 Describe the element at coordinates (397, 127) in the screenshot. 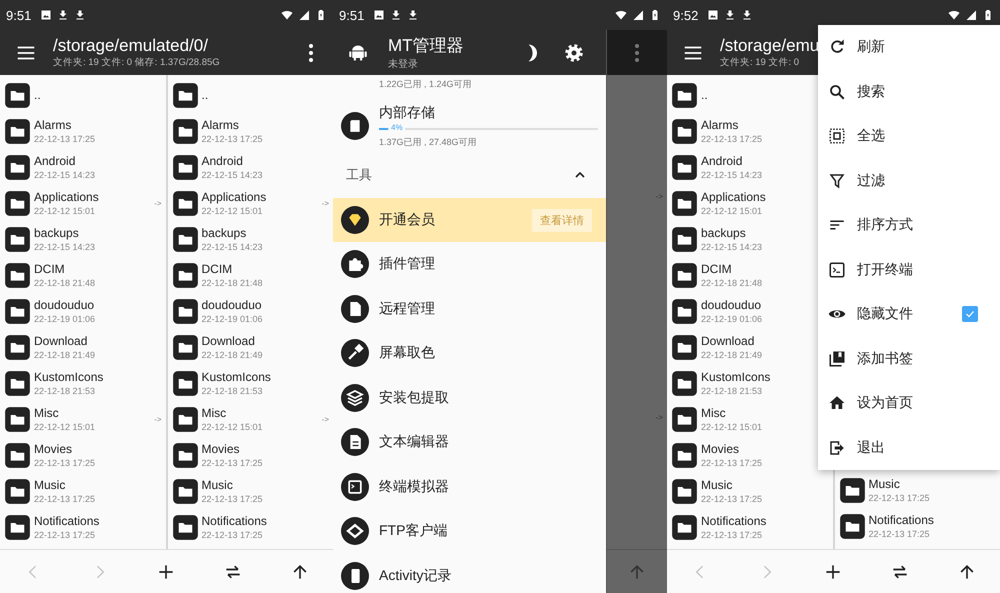

I see `storage-percent: 4%` at that location.